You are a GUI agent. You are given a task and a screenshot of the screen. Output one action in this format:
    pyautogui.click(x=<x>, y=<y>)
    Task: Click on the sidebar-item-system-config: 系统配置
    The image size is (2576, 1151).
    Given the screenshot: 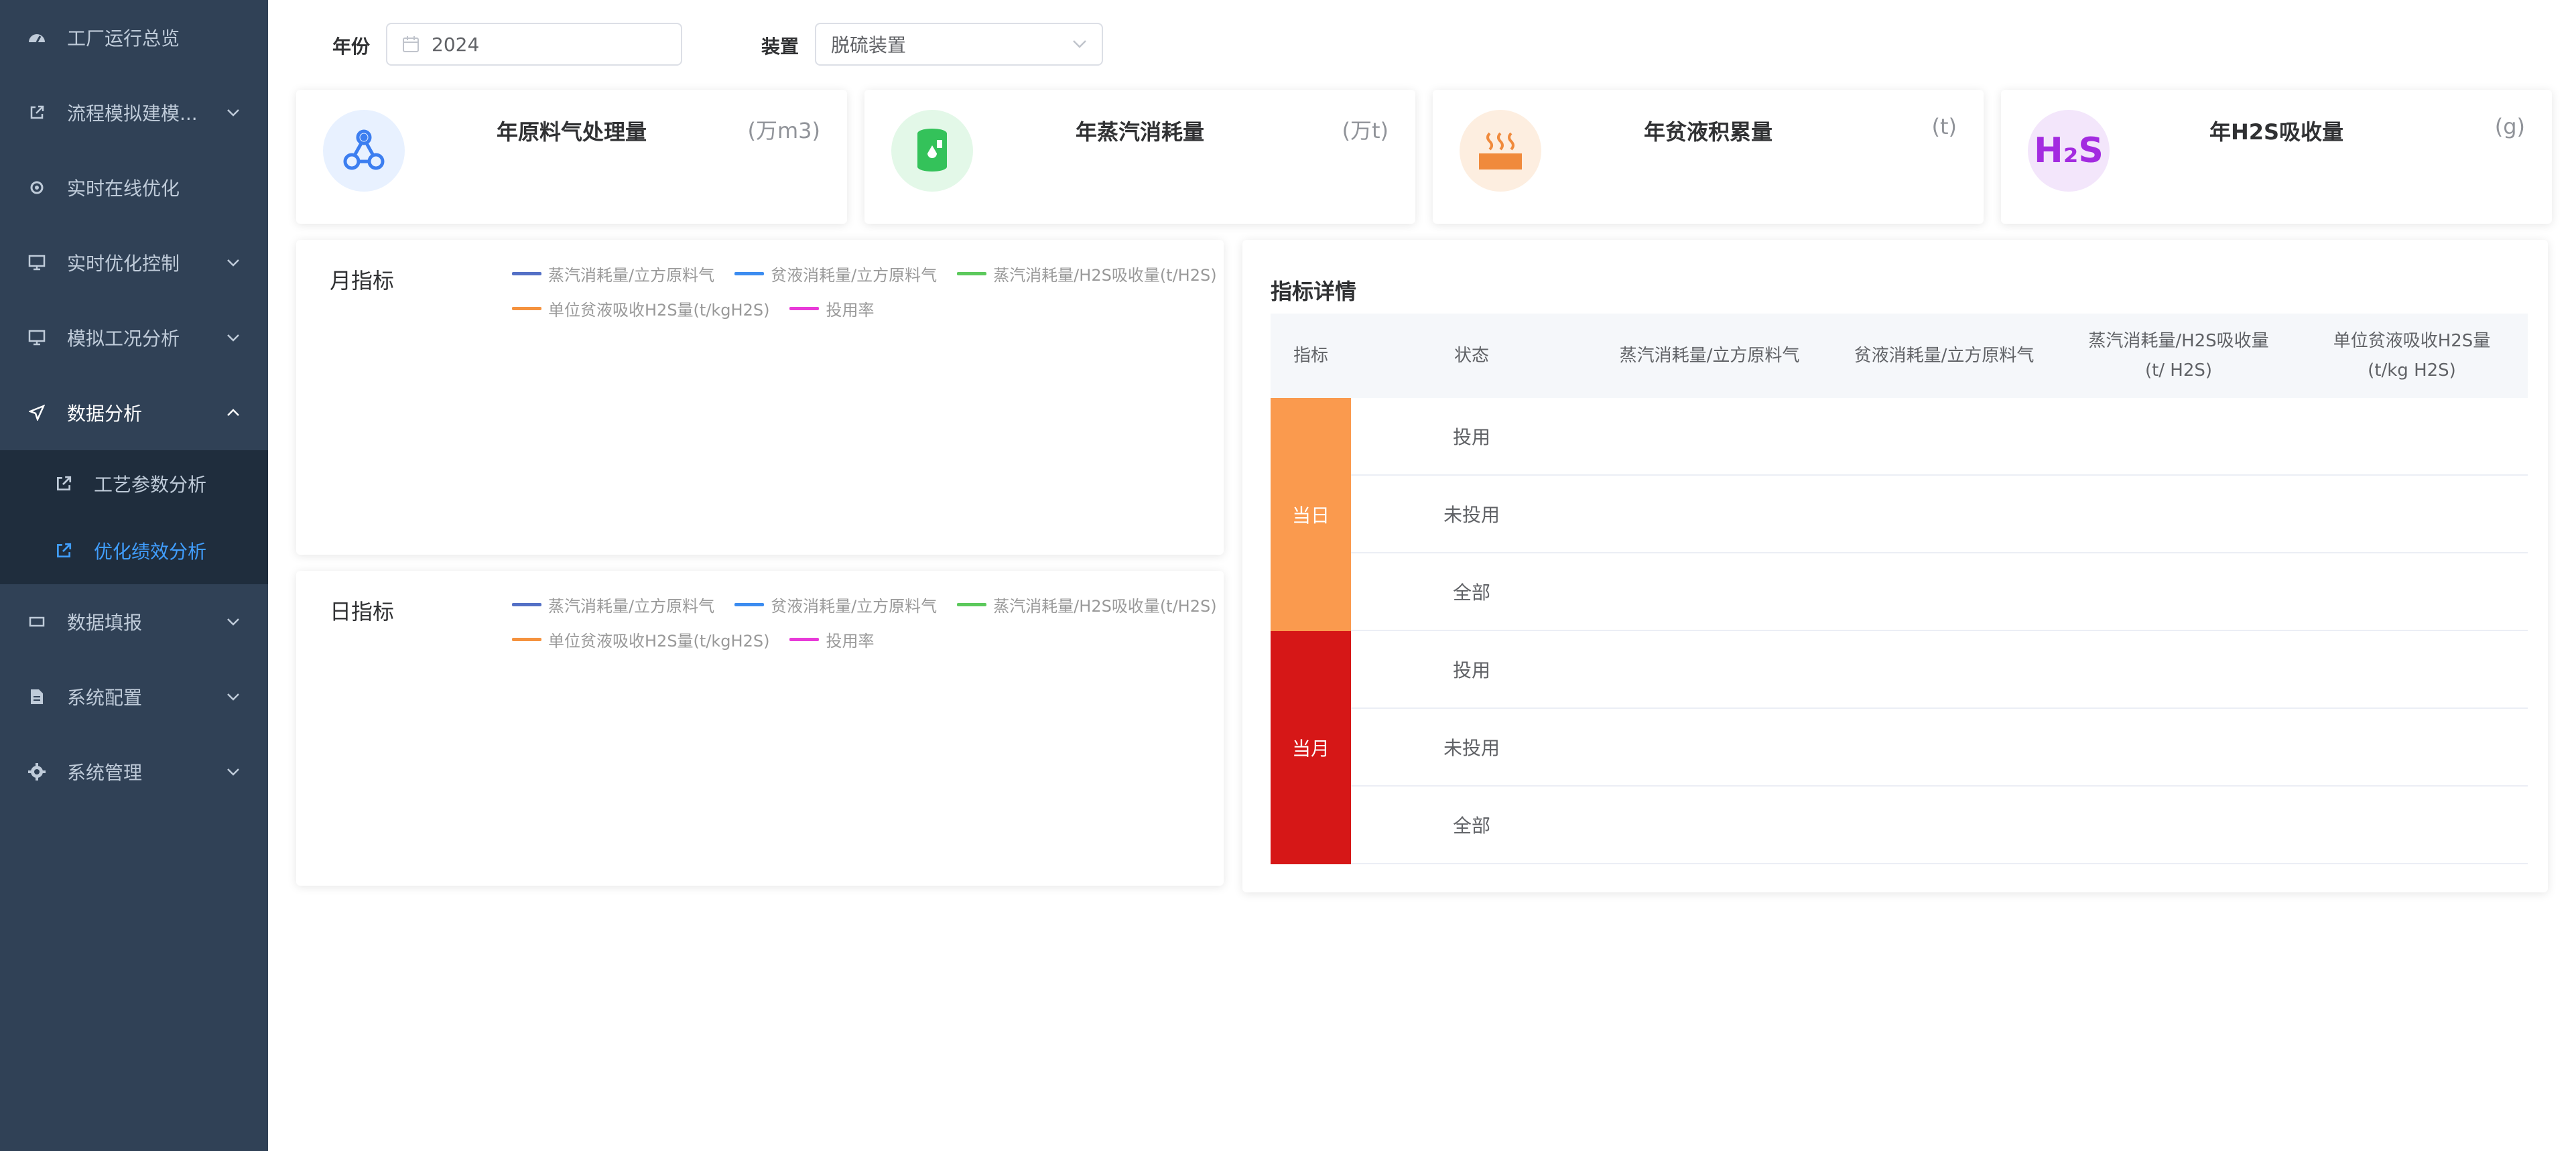 What is the action you would take?
    pyautogui.click(x=134, y=696)
    